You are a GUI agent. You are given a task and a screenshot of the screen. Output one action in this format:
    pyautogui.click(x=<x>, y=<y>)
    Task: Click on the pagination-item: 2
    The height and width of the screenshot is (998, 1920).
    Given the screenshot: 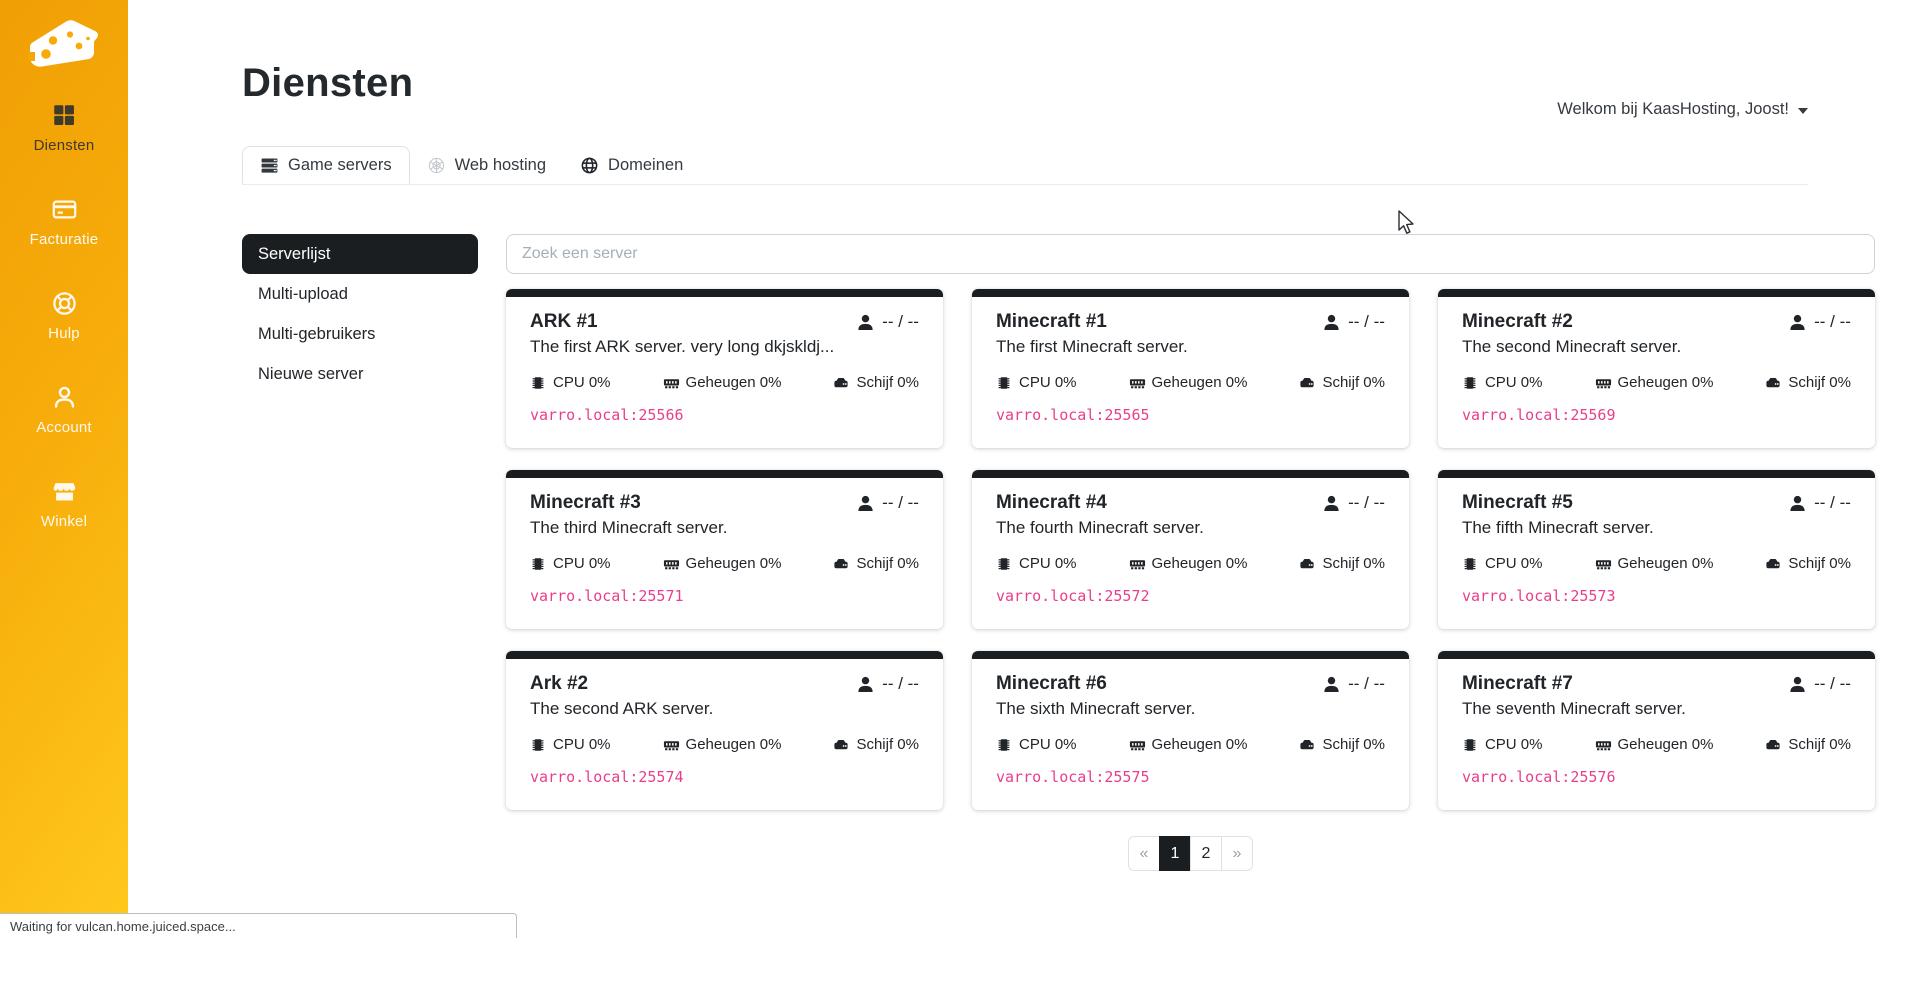 What is the action you would take?
    pyautogui.click(x=1206, y=853)
    